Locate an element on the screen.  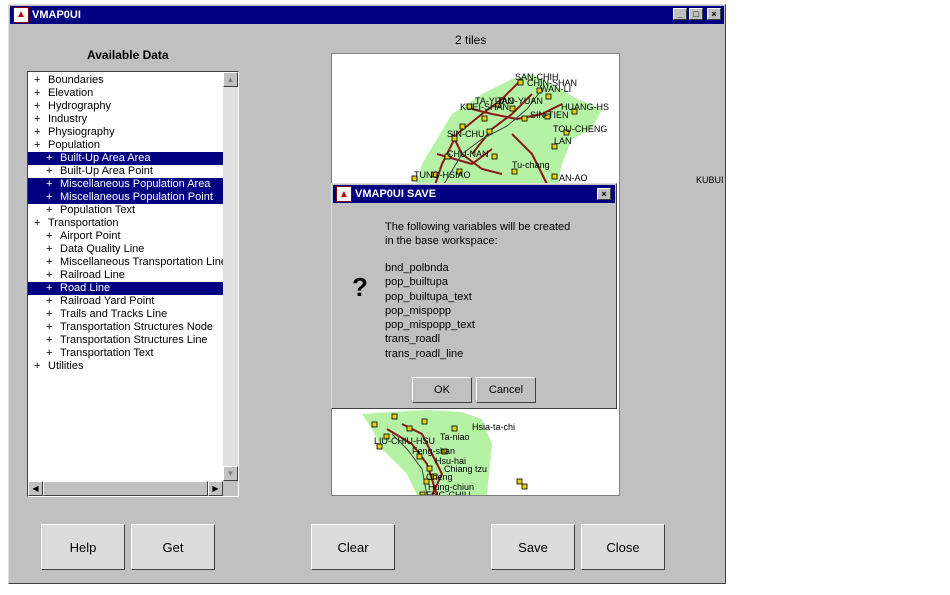
map-place-label: TUNG-HSIAO is located at coordinates (442, 175).